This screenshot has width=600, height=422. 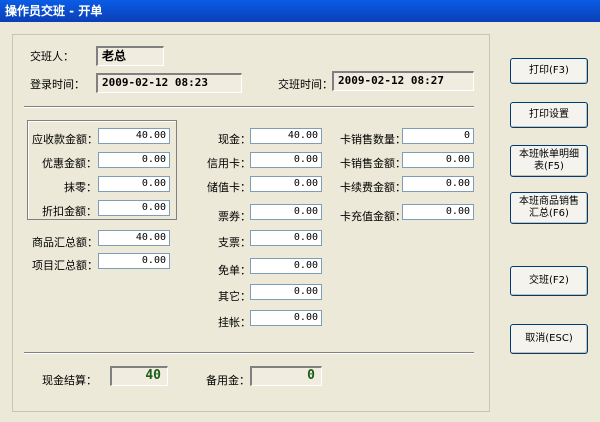 I want to click on shift-detail-button: 本班帐单明细表(F5), so click(x=549, y=161).